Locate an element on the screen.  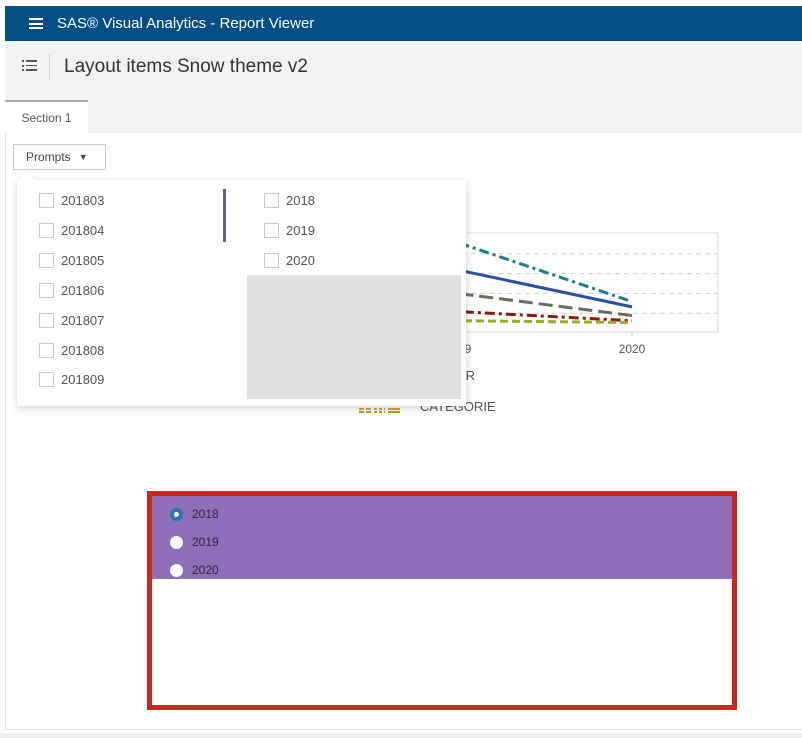
checkbox-201807: 201807 is located at coordinates (71, 320).